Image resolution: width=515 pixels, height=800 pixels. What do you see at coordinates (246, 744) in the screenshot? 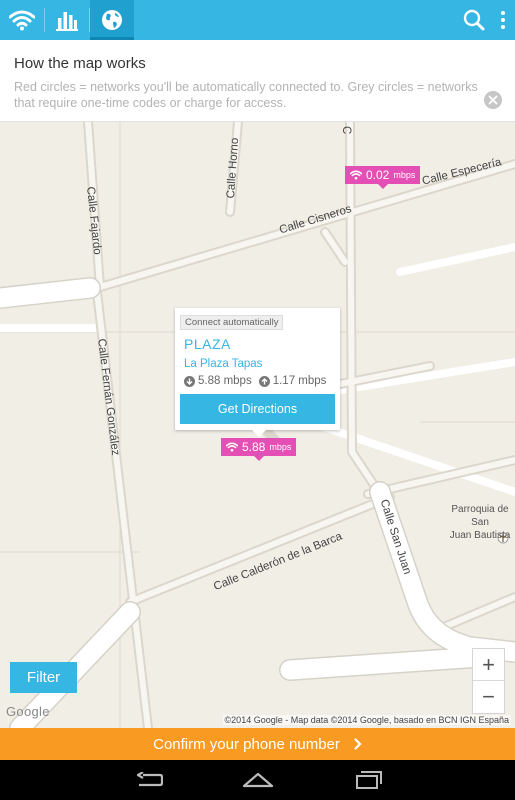
I see `confirm-phone-label: Confirm your phone number` at bounding box center [246, 744].